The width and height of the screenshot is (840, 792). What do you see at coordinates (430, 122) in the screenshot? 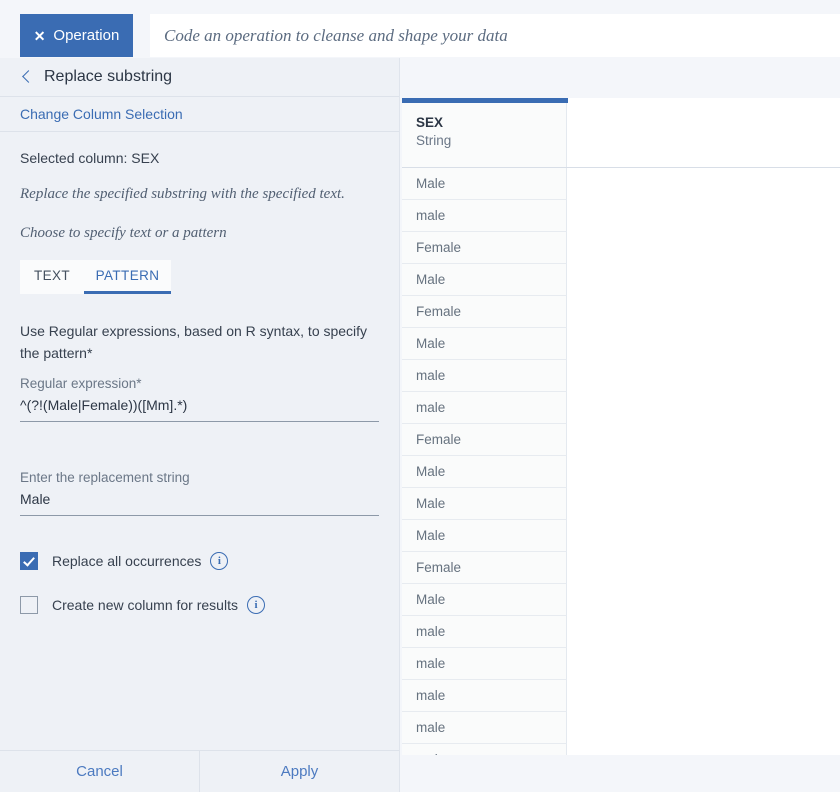
I see `column-name: SEX` at bounding box center [430, 122].